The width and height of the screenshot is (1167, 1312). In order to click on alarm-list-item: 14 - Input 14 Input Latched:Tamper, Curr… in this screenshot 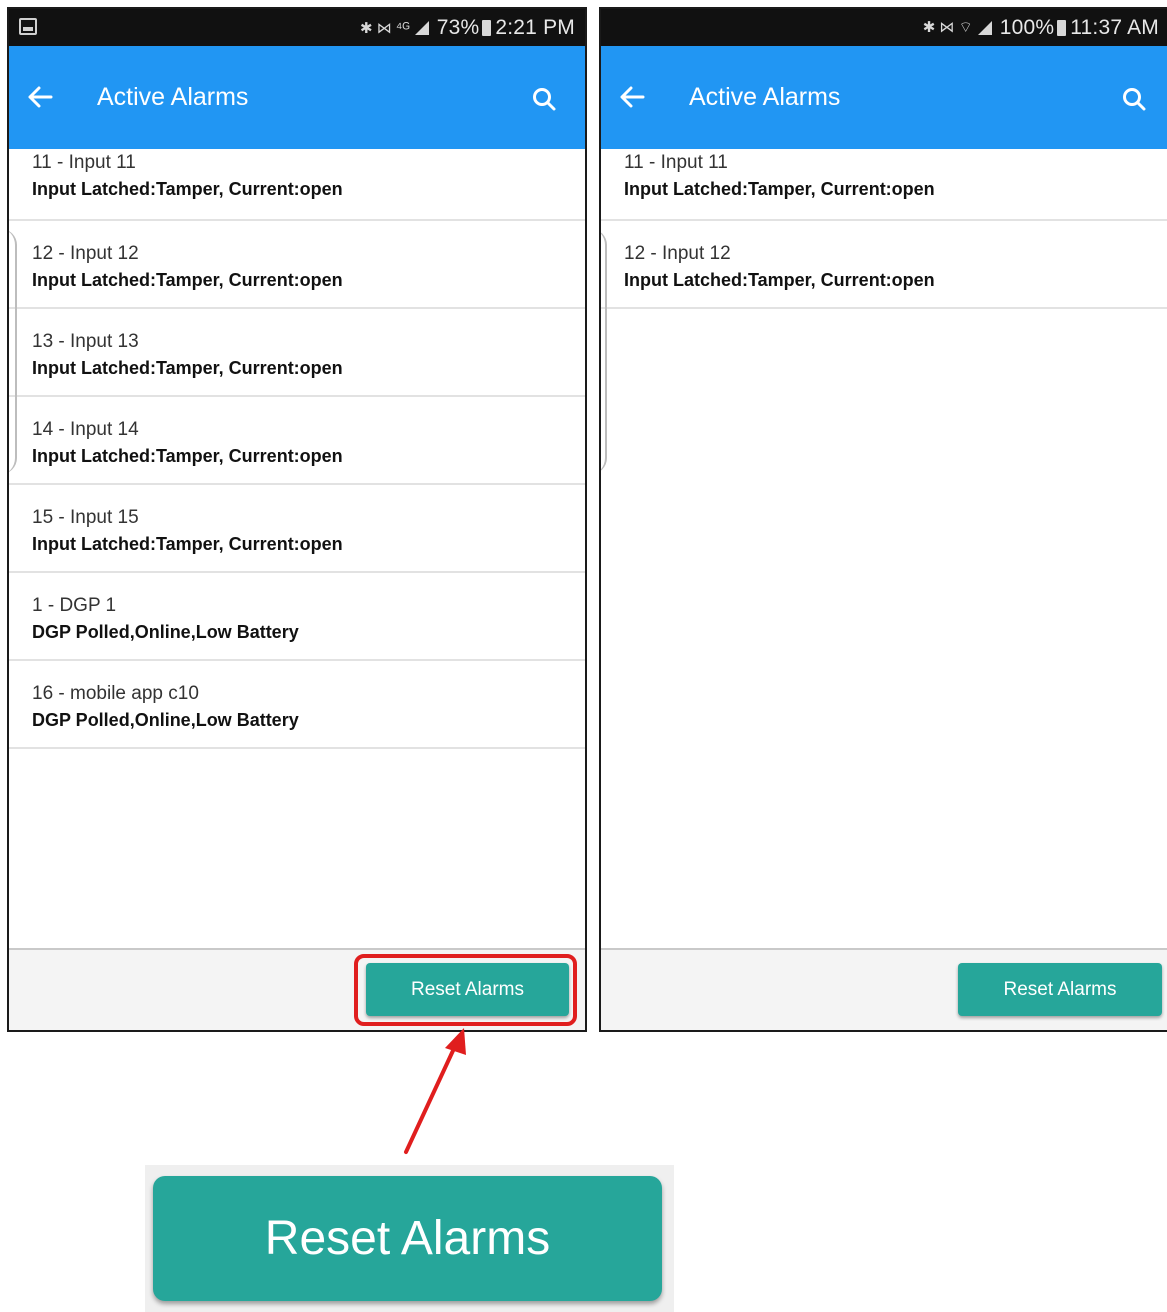, I will do `click(297, 441)`.